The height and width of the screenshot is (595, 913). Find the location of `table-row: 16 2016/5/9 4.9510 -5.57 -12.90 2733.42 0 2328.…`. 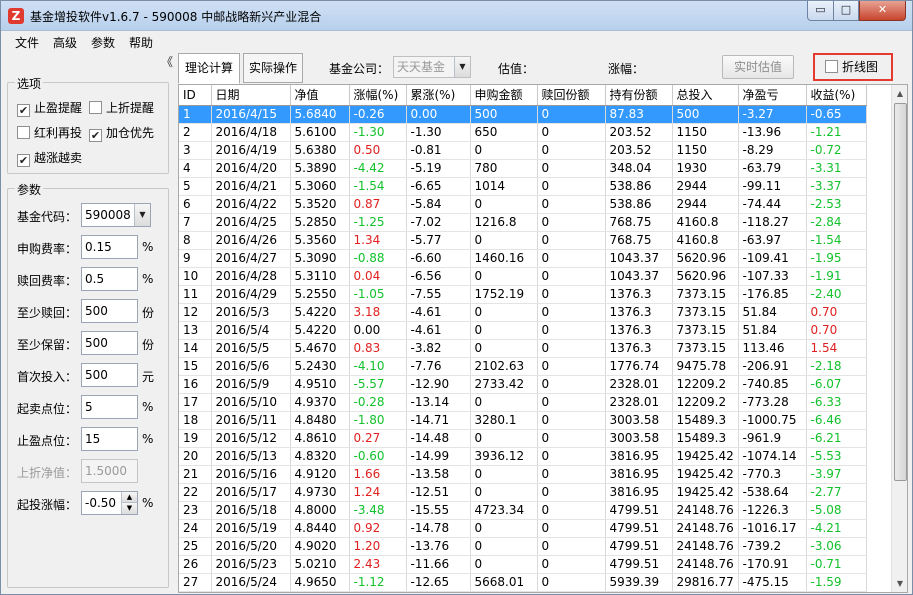

table-row: 16 2016/5/9 4.9510 -5.57 -12.90 2733.42 0 2328.… is located at coordinates (523, 384).